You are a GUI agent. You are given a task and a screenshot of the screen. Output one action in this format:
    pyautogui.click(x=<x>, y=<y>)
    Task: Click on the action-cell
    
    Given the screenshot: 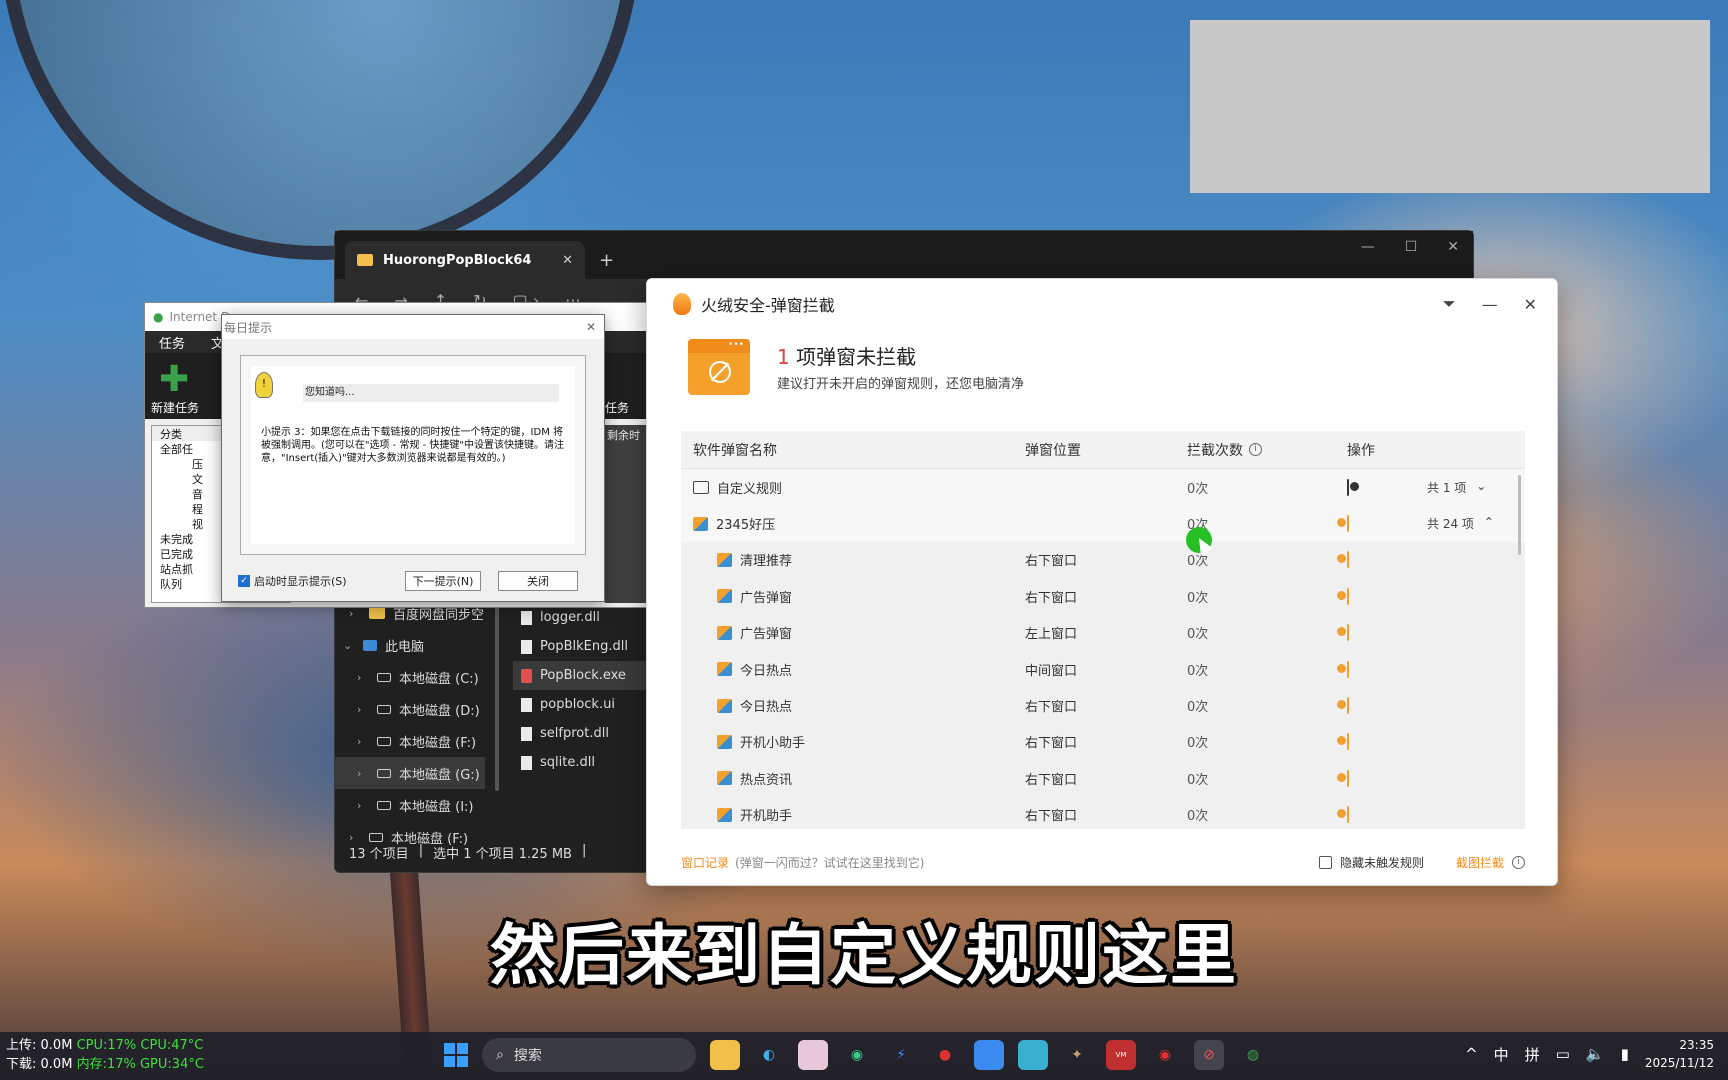 What is the action you would take?
    pyautogui.click(x=1348, y=487)
    